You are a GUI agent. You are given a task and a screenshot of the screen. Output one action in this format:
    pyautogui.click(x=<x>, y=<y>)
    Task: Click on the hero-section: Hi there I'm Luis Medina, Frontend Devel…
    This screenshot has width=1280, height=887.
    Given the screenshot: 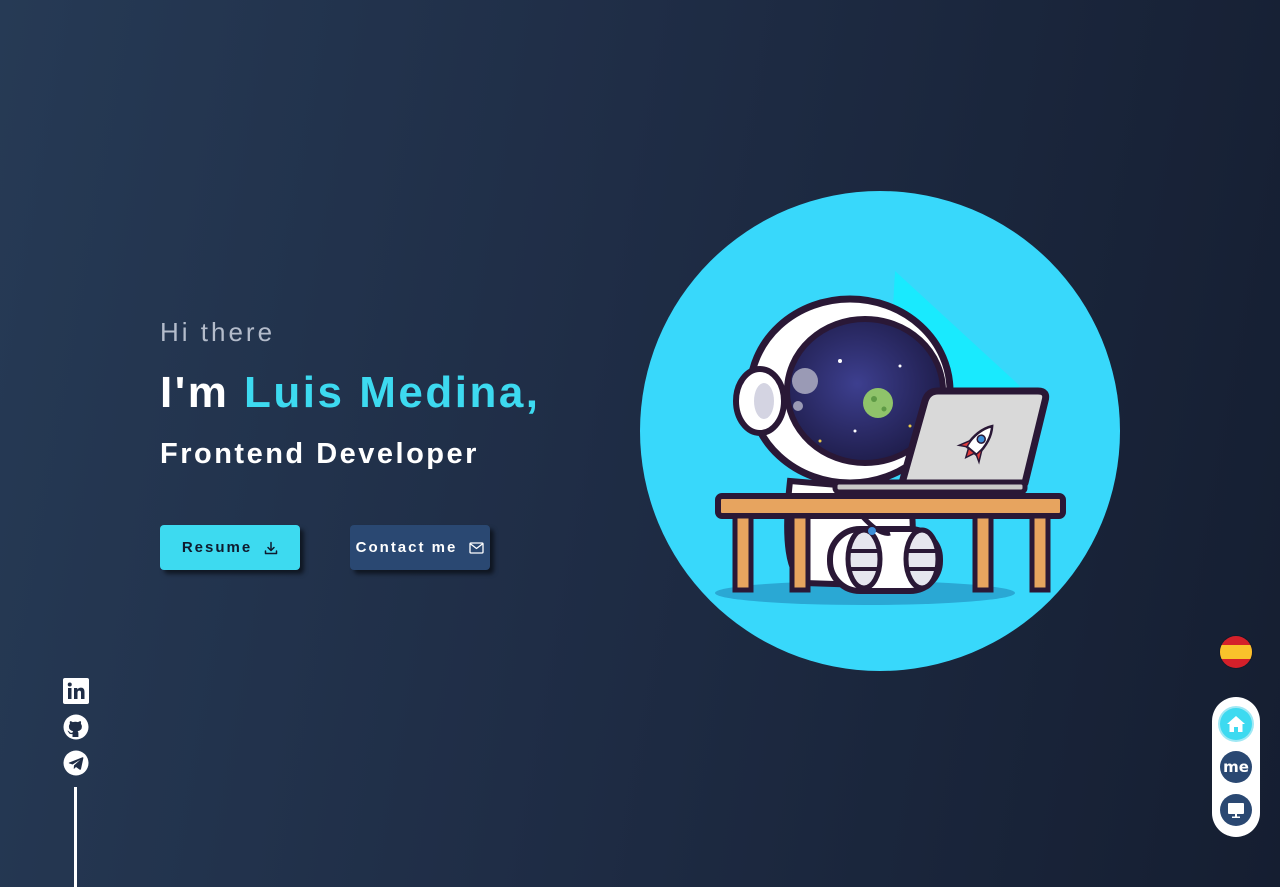 What is the action you would take?
    pyautogui.click(x=350, y=392)
    